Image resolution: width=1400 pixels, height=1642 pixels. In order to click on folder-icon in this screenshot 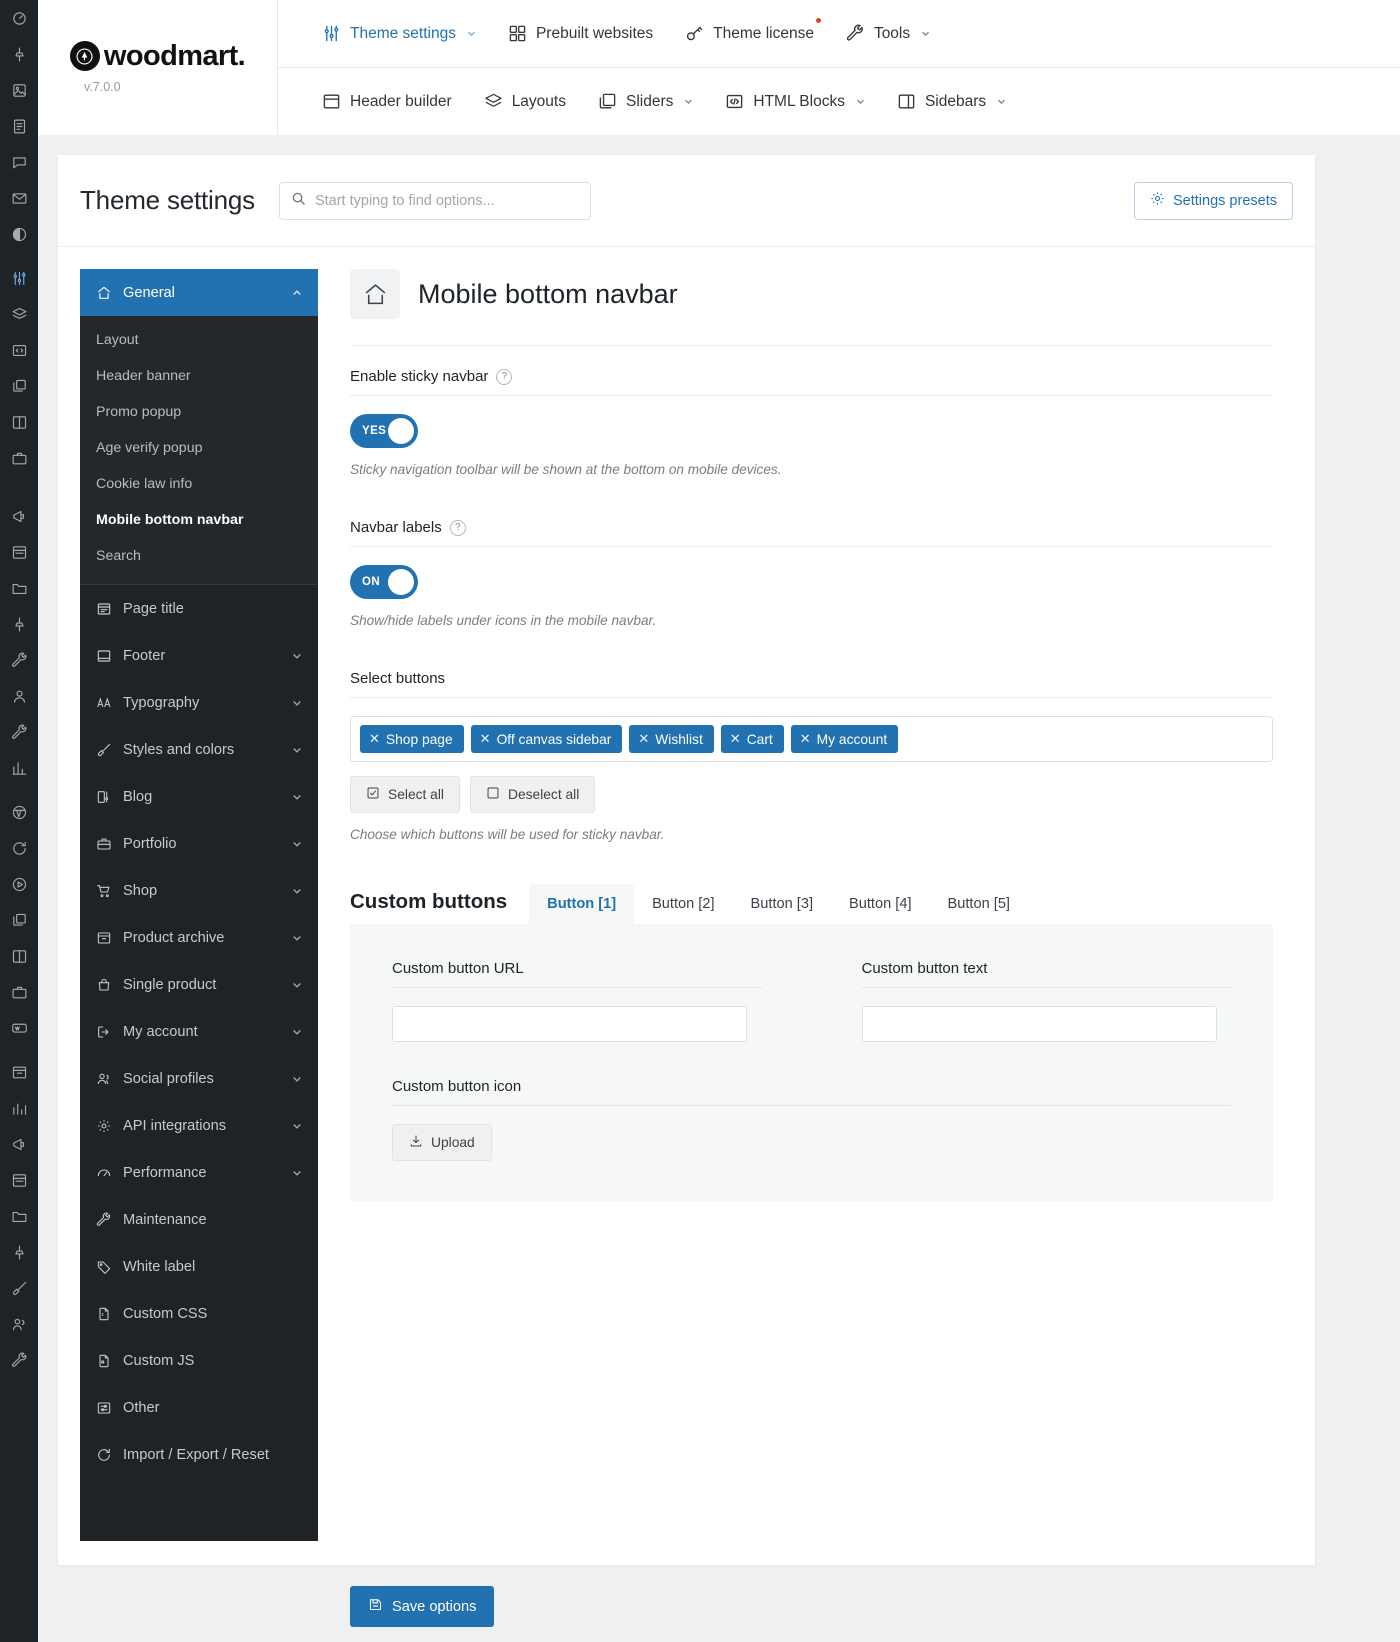, I will do `click(19, 588)`.